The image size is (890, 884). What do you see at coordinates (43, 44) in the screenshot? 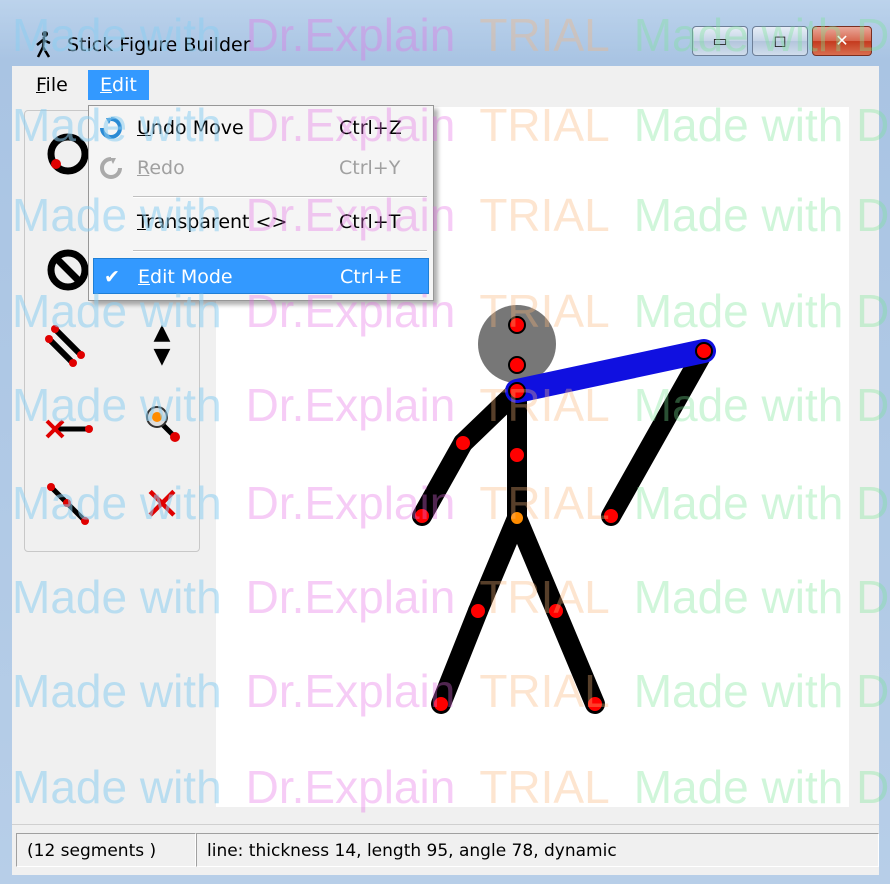
I see `stick-figure-app-icon` at bounding box center [43, 44].